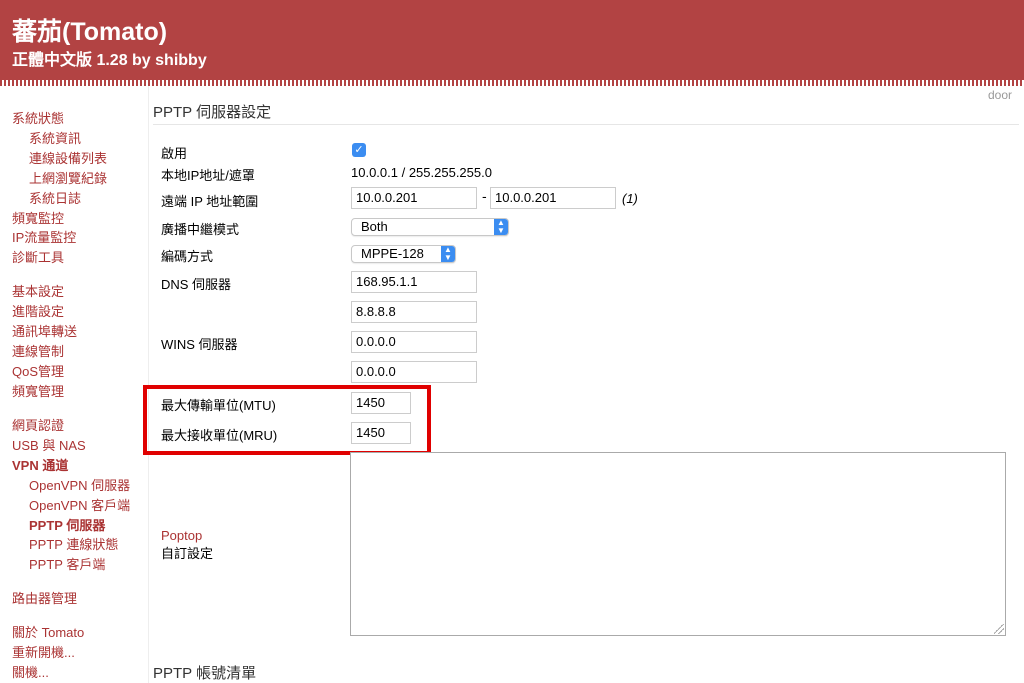 The width and height of the screenshot is (1024, 683). Describe the element at coordinates (199, 344) in the screenshot. I see `wins-server-label: WINS 伺服器` at that location.